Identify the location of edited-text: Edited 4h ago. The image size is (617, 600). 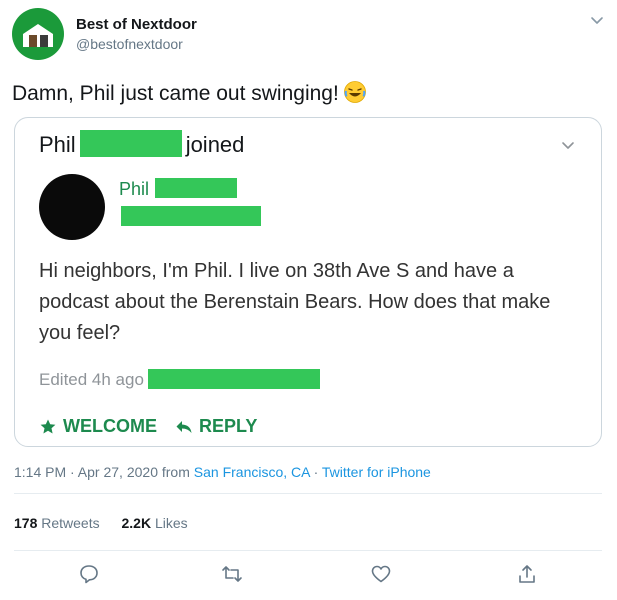
(91, 379).